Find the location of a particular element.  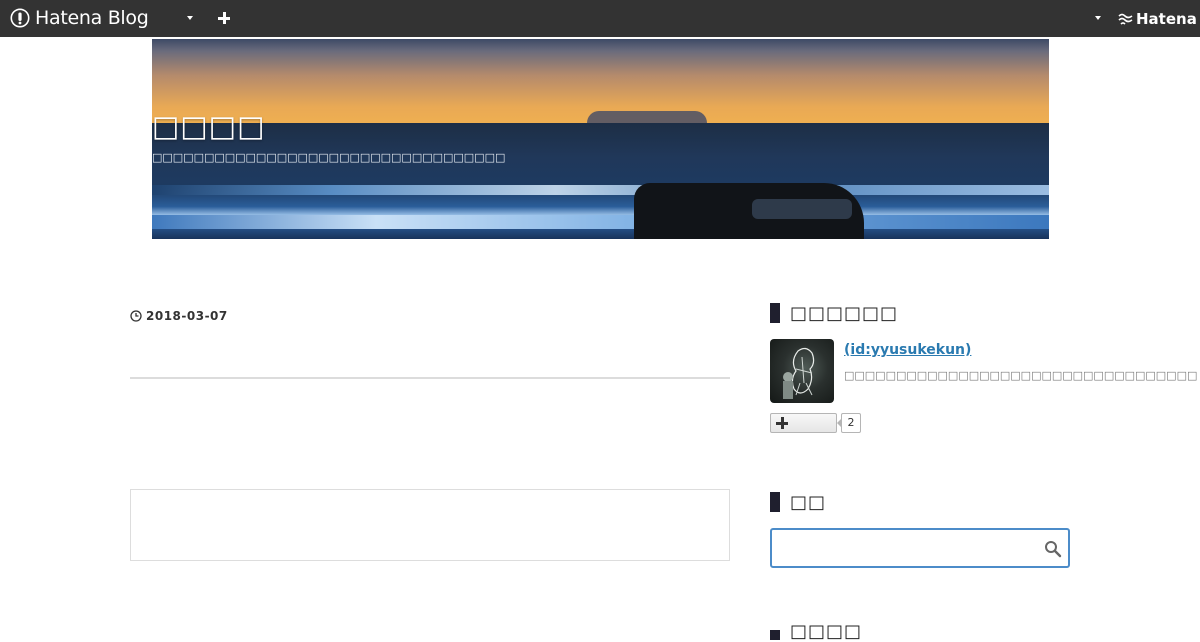

plus-icon is located at coordinates (782, 423).